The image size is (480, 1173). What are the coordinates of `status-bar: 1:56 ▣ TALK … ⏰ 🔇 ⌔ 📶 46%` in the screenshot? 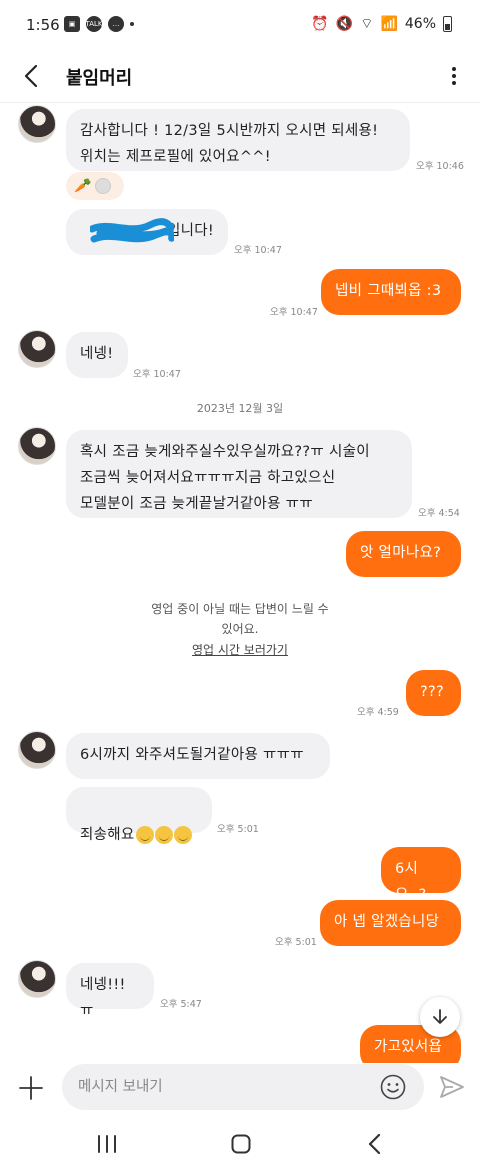 It's located at (240, 25).